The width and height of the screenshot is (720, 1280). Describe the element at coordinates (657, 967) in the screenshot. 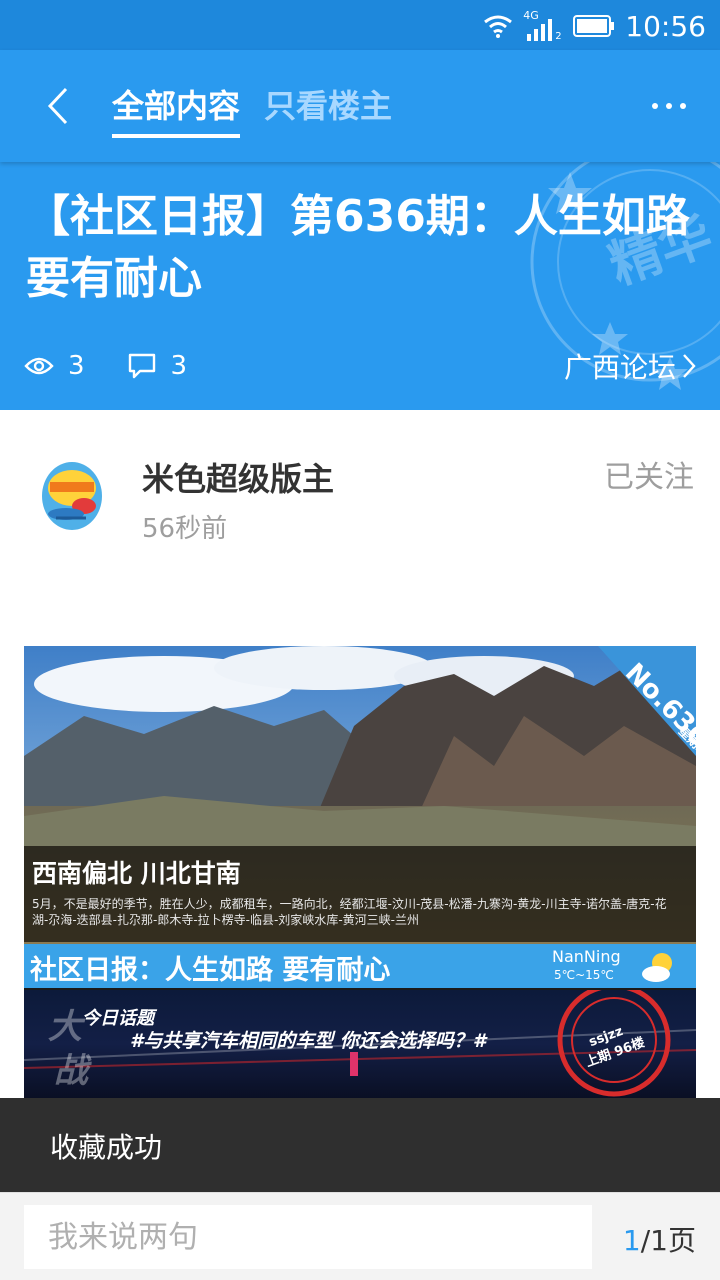

I see `weather-sun-cloud-icon` at that location.